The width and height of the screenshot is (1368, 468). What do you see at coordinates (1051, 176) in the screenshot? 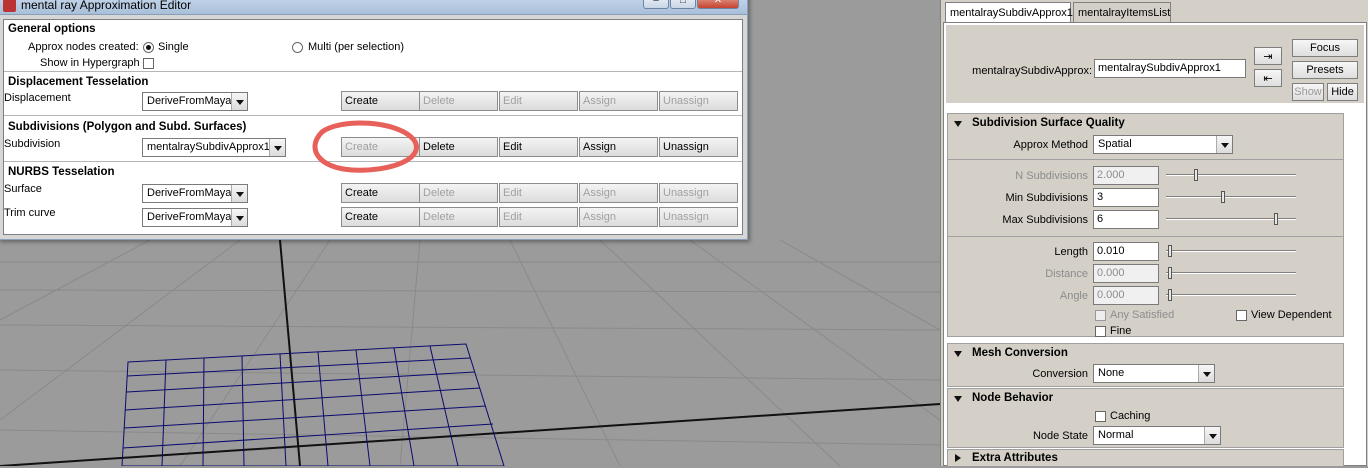
I see `n-subdivisions-label: N Subdivisions` at bounding box center [1051, 176].